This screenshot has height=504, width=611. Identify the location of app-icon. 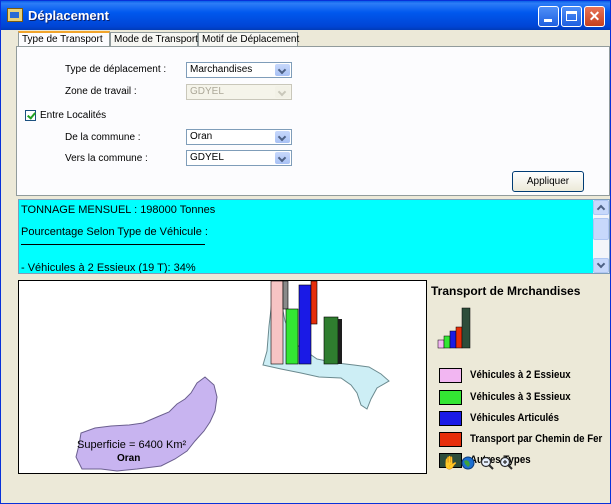
(15, 15).